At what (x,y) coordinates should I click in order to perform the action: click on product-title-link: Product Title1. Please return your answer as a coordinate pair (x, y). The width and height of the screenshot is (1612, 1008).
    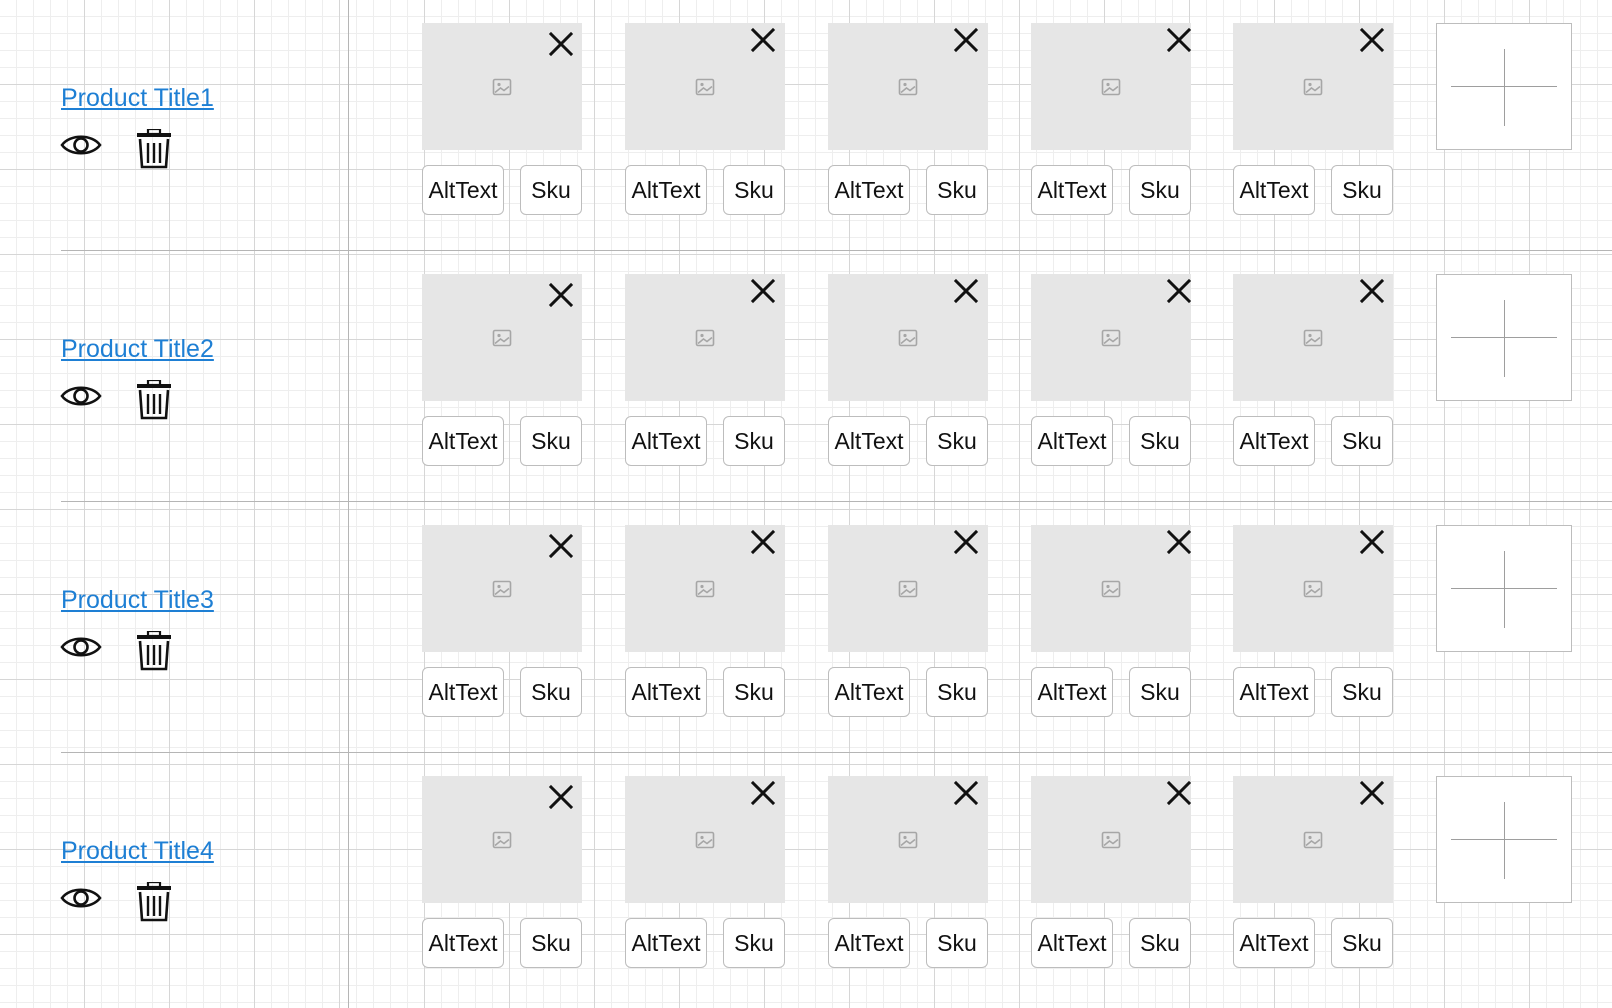
    Looking at the image, I should click on (137, 98).